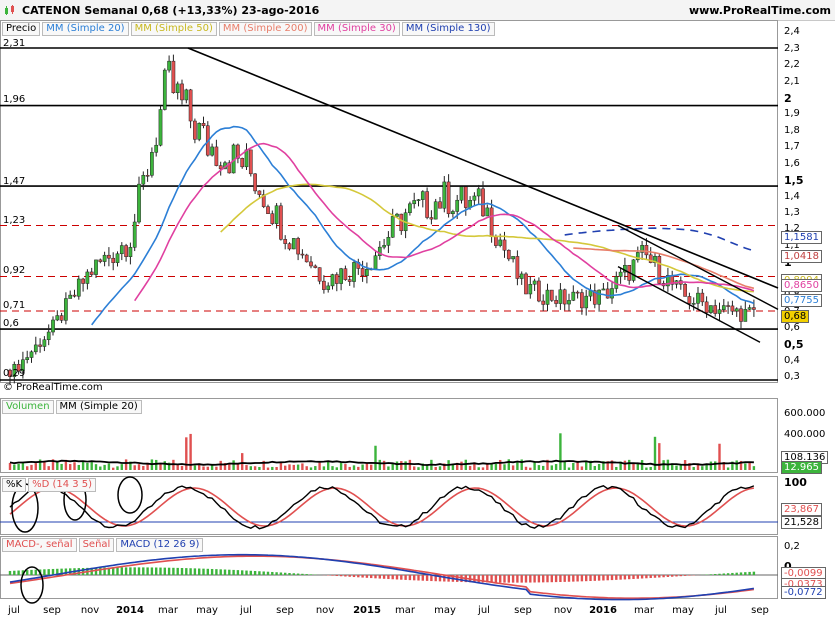  I want to click on volume-tag-last: 12.965, so click(801, 467).